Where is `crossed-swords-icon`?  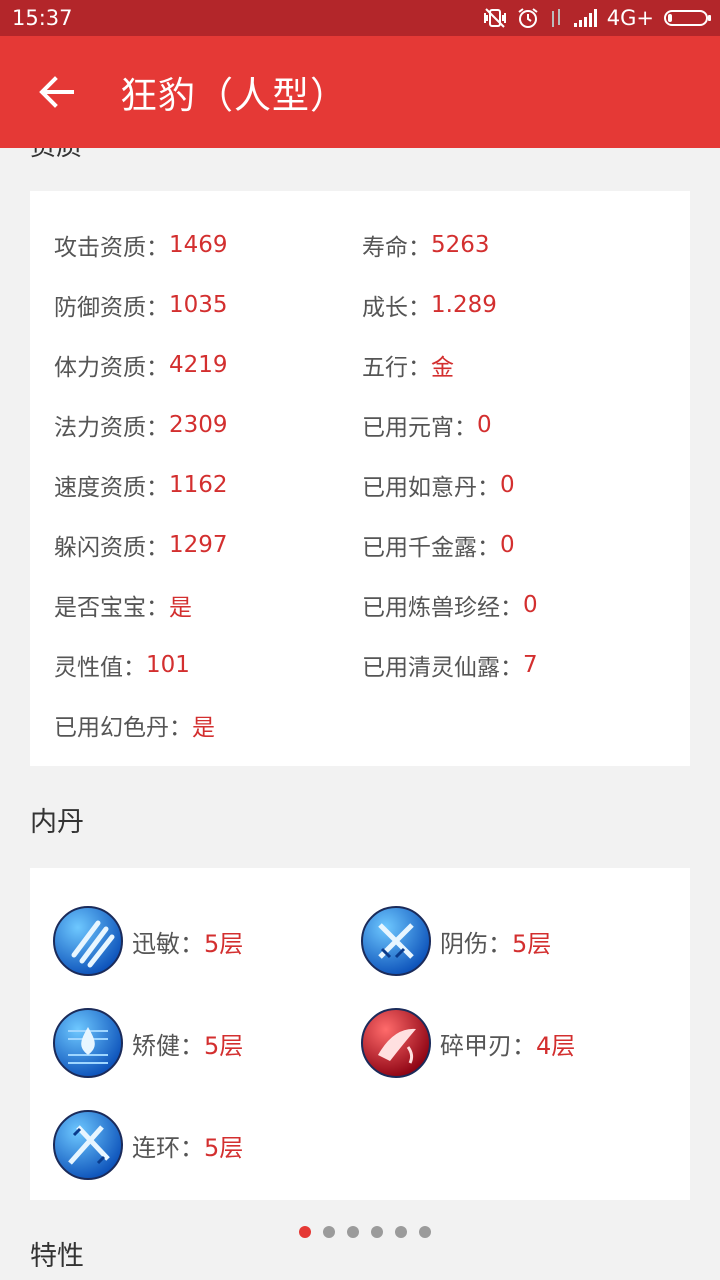 crossed-swords-icon is located at coordinates (396, 941).